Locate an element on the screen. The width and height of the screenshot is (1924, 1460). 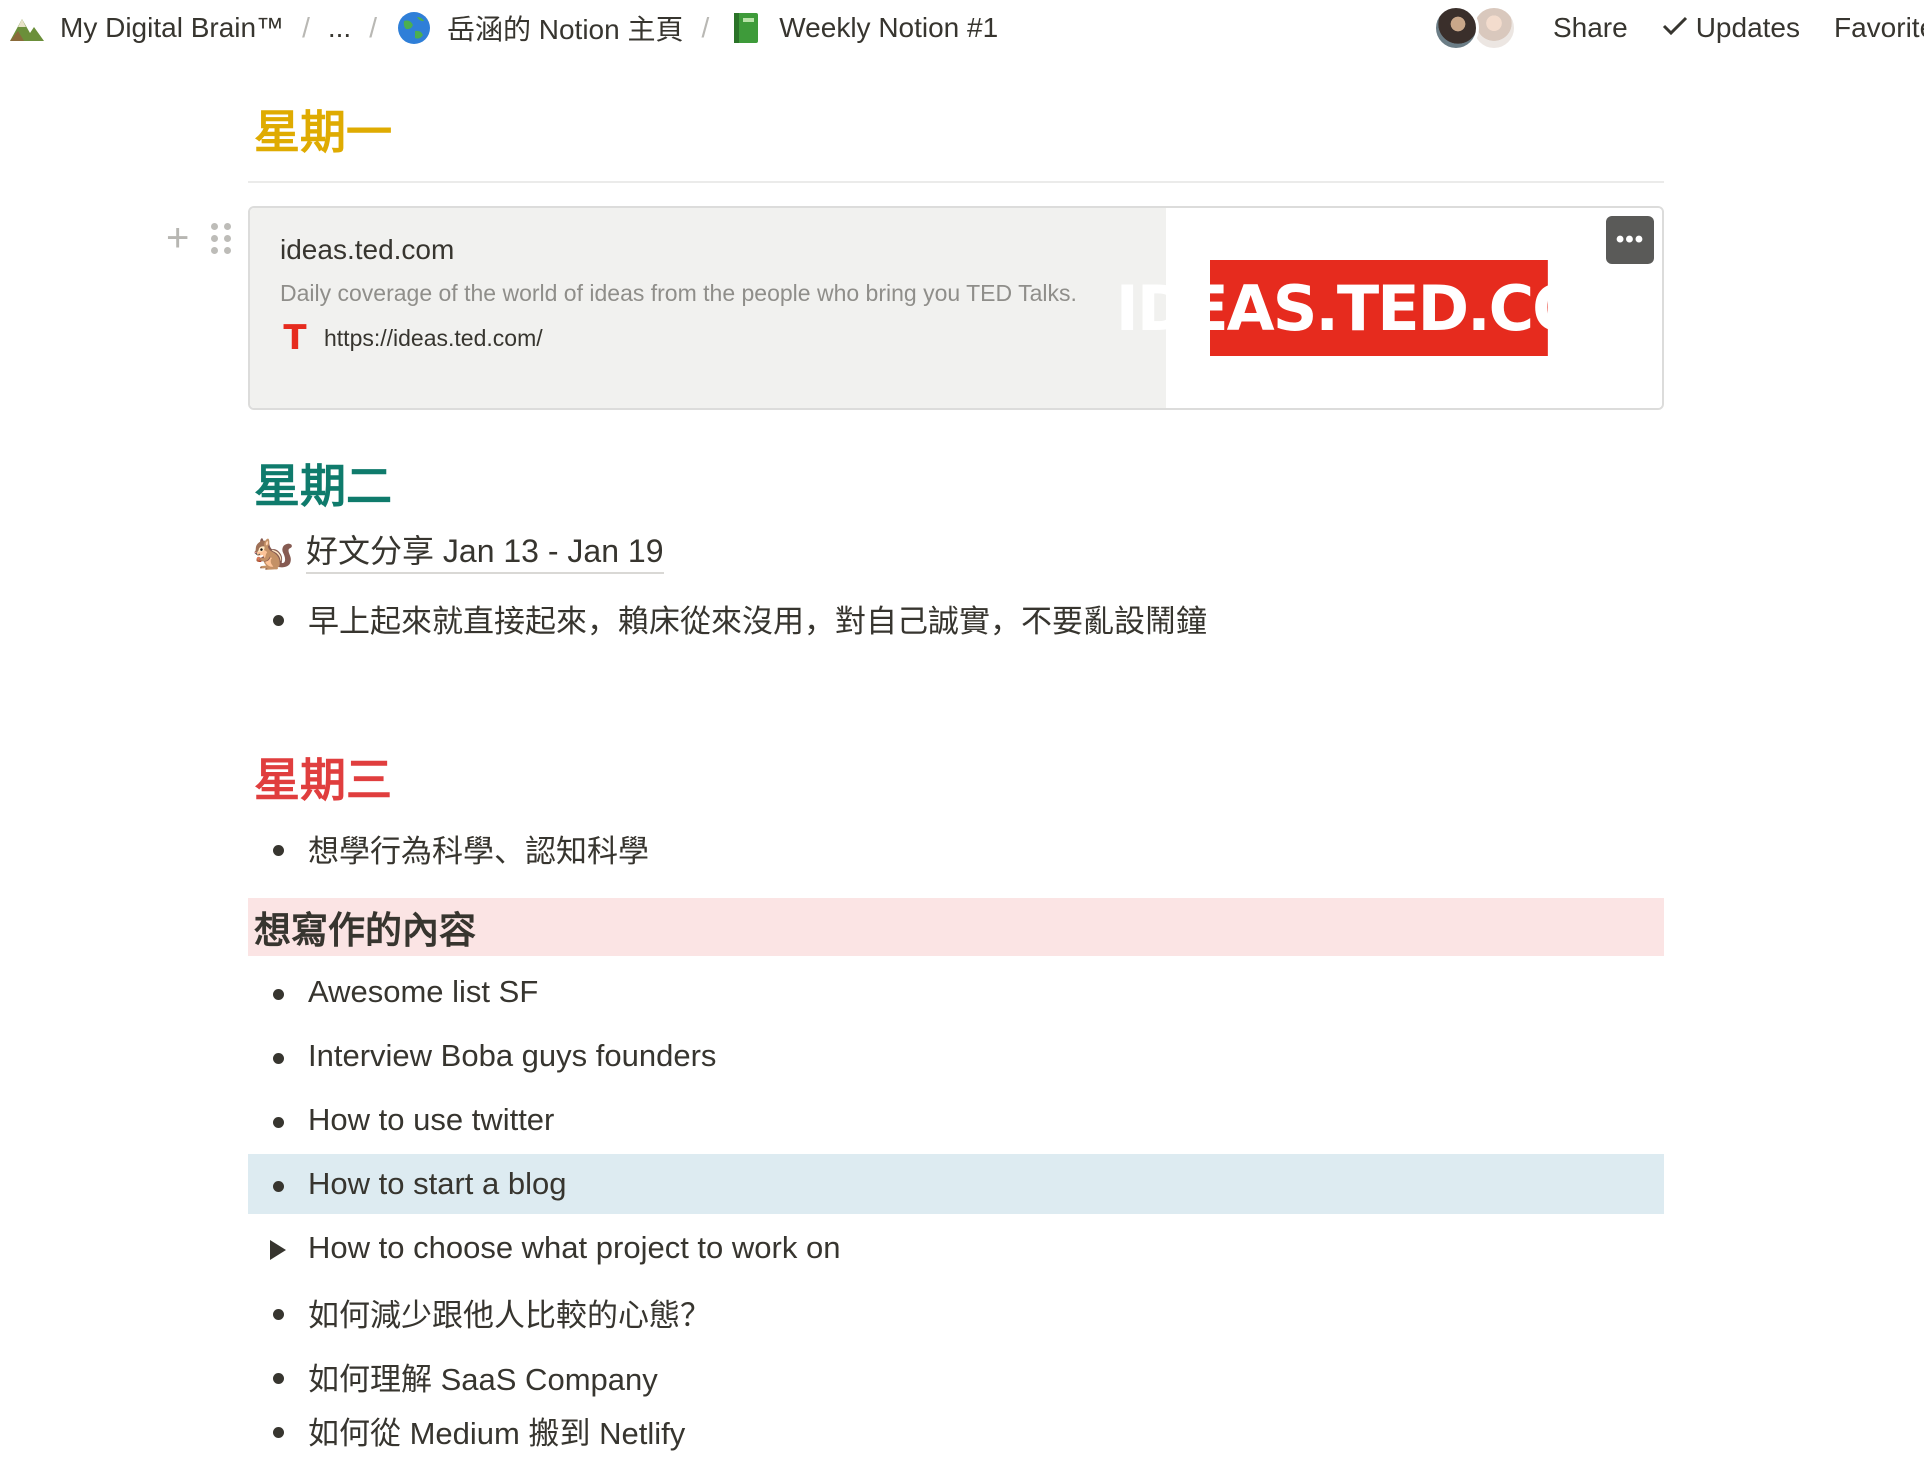
bookmark-title: ideas.ted.com is located at coordinates (367, 249).